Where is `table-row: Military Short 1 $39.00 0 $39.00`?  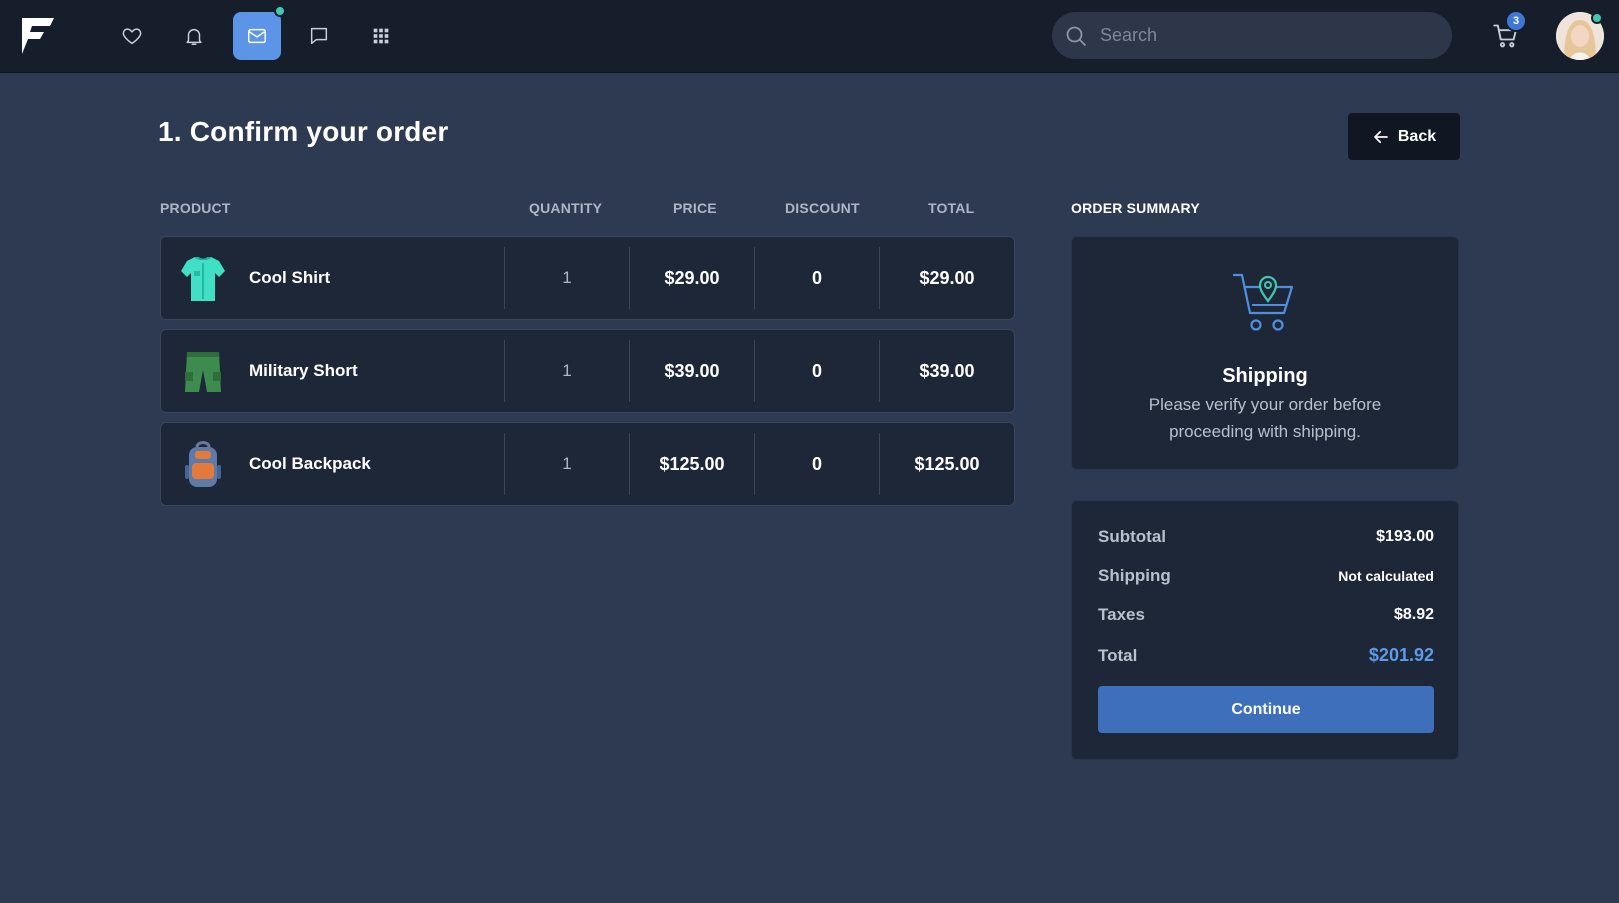 table-row: Military Short 1 $39.00 0 $39.00 is located at coordinates (587, 371).